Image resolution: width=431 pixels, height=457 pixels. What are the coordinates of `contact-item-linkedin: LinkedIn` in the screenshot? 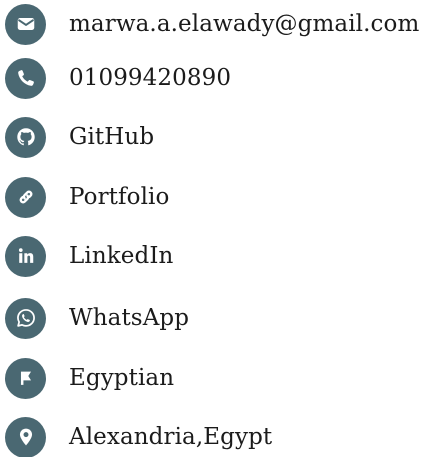 It's located at (215, 256).